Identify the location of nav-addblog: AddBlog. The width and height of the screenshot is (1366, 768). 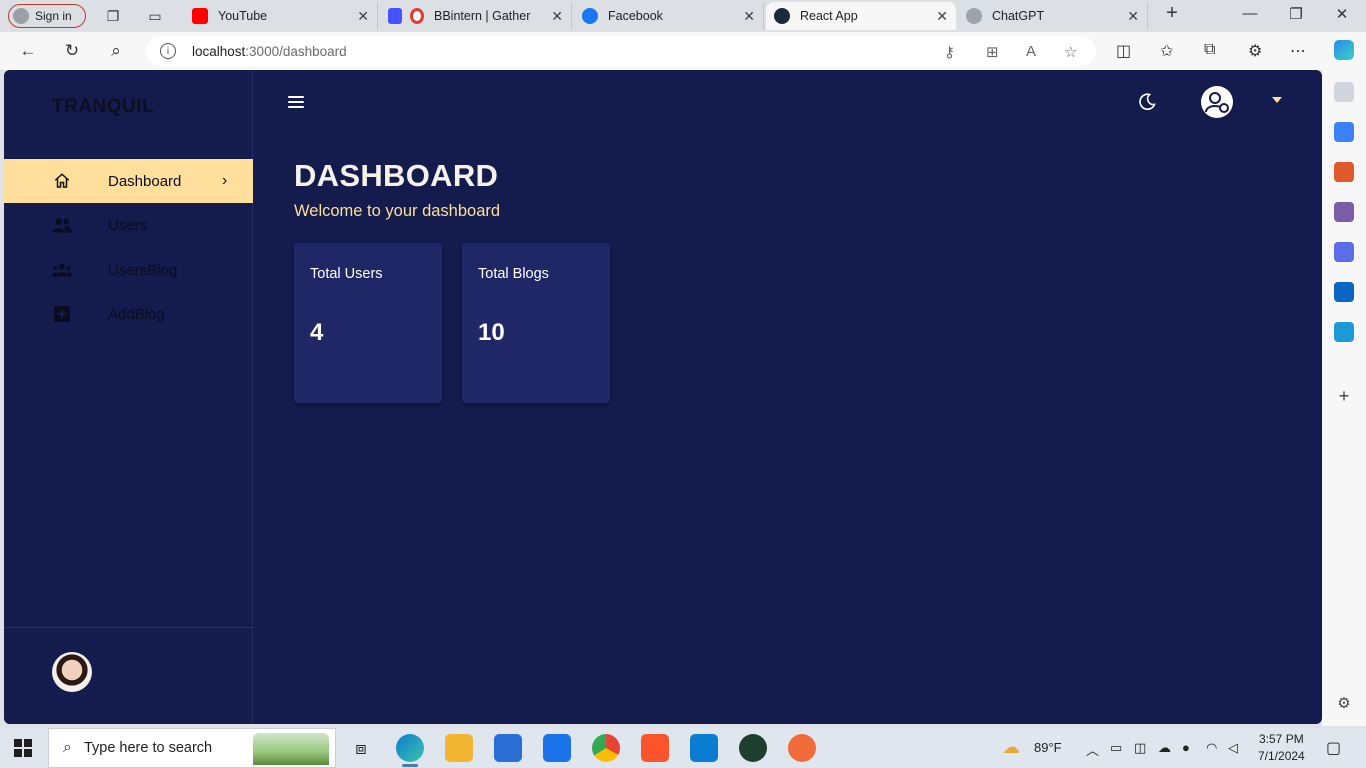
(128, 314).